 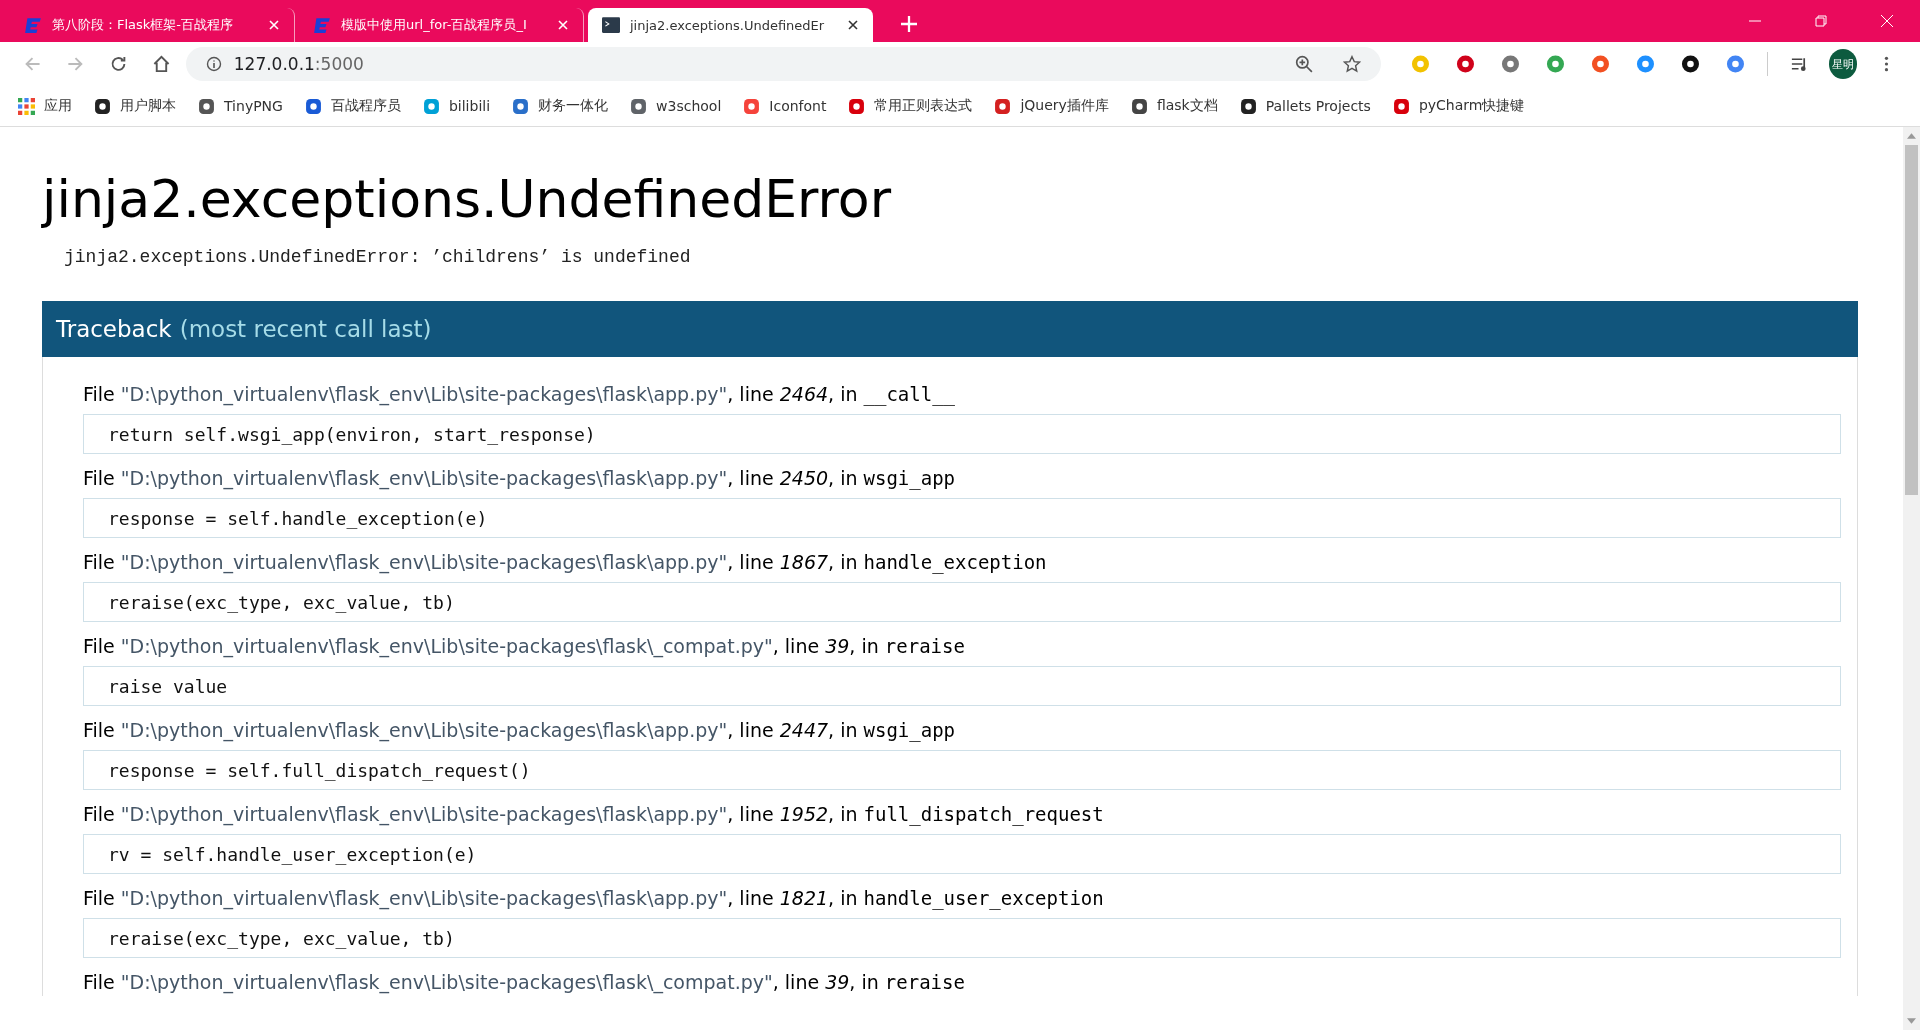 I want to click on url-text: 127.0.0.1:5000, so click(x=298, y=64).